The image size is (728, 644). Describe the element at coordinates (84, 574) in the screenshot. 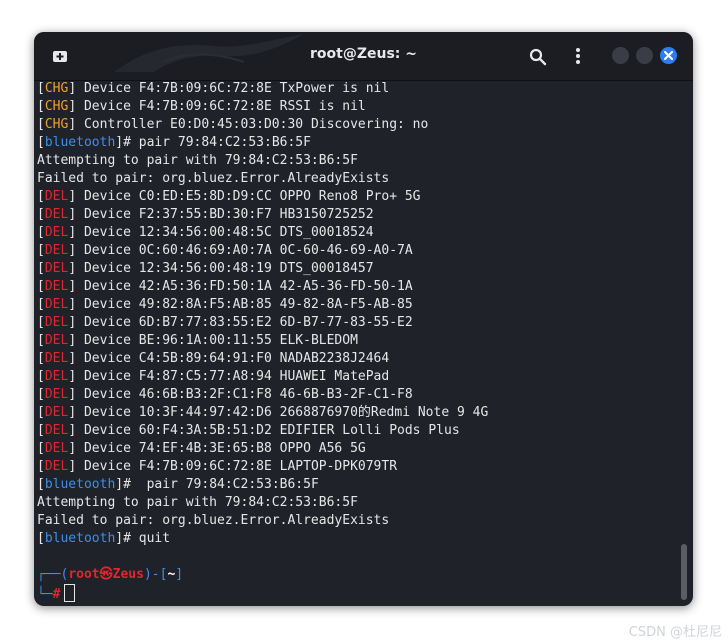

I see `prompt-user: root` at that location.